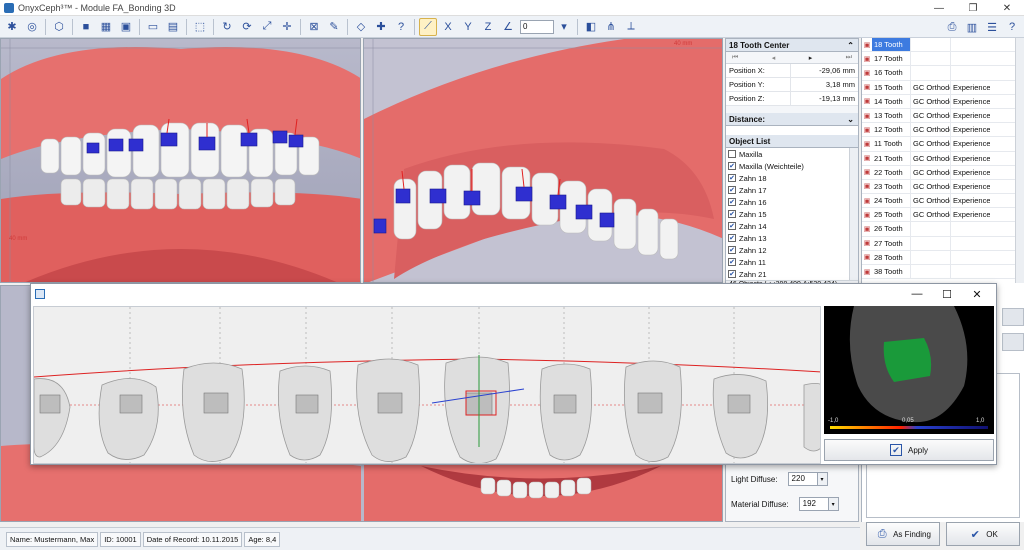 This screenshot has width=1024, height=550. What do you see at coordinates (983, 534) in the screenshot?
I see `ok-button: ✔ OK` at bounding box center [983, 534].